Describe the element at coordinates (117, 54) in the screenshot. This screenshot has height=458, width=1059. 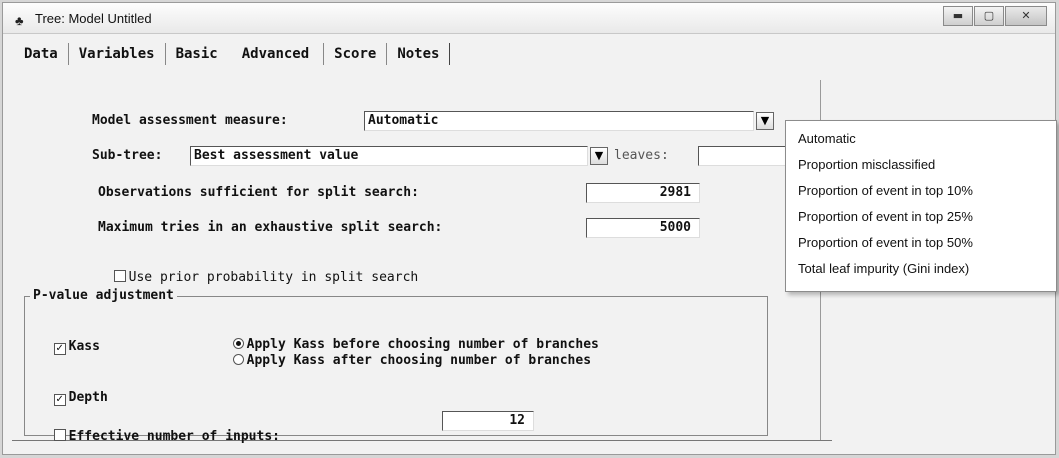
I see `tab-variables: Variables` at that location.